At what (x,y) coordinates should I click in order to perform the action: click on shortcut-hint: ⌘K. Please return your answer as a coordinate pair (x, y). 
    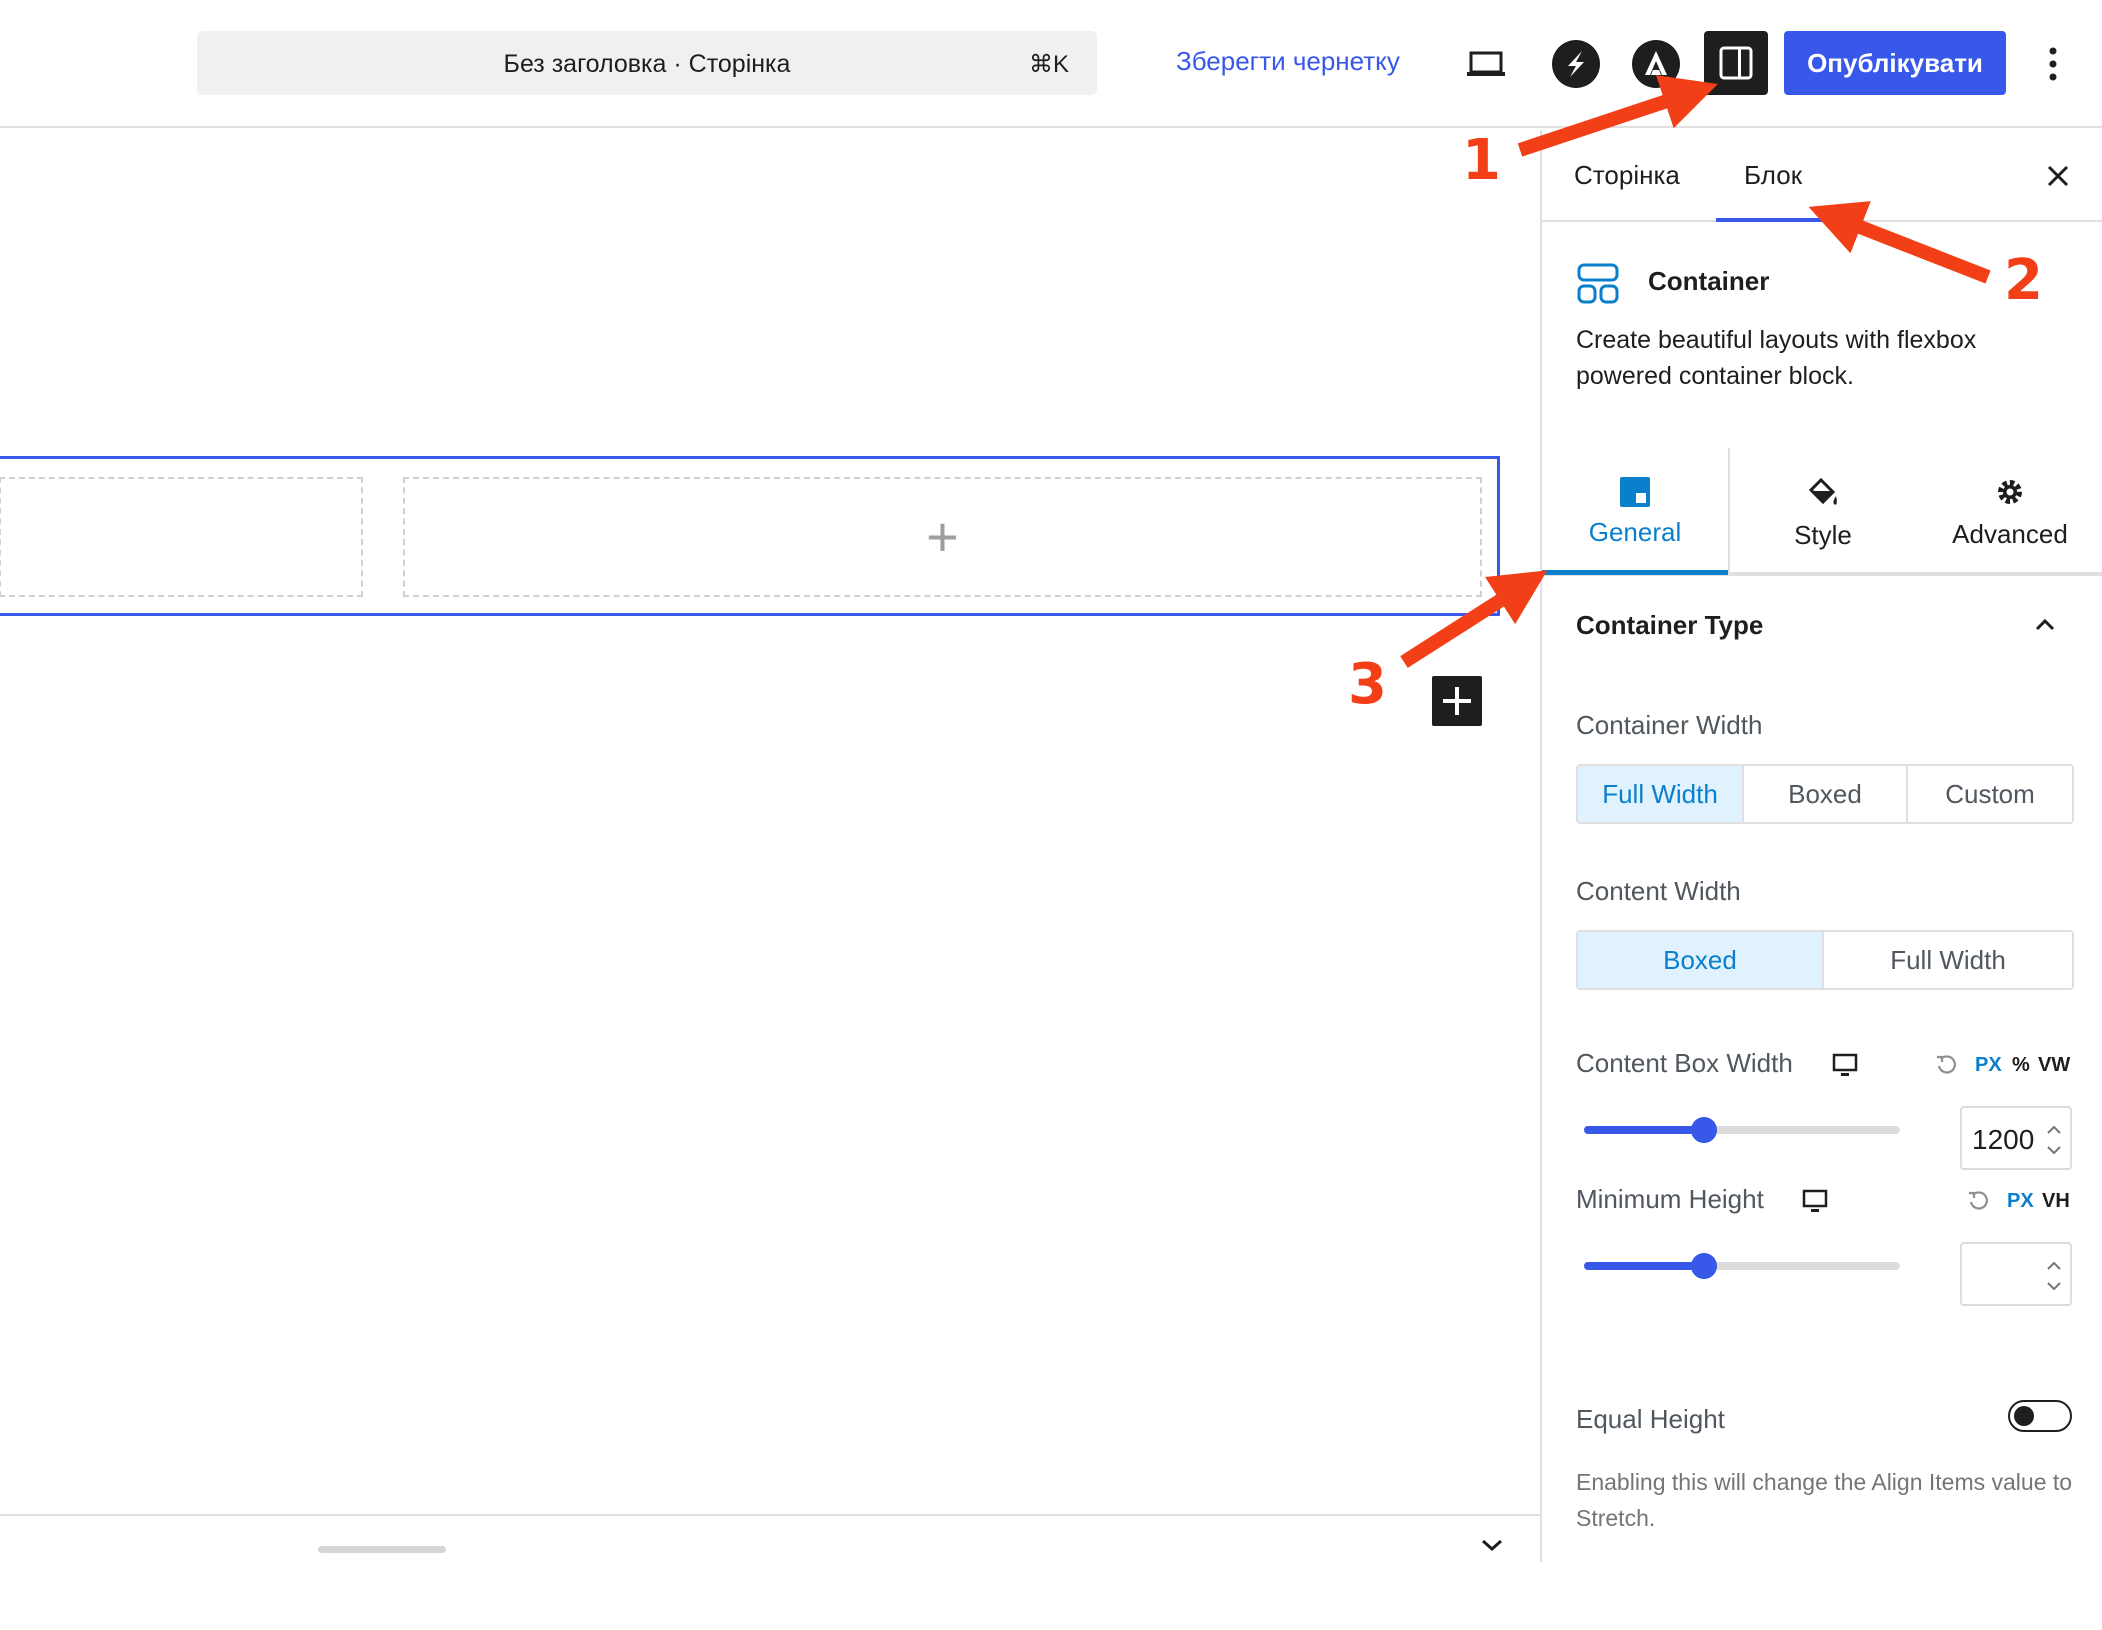
    Looking at the image, I should click on (1048, 64).